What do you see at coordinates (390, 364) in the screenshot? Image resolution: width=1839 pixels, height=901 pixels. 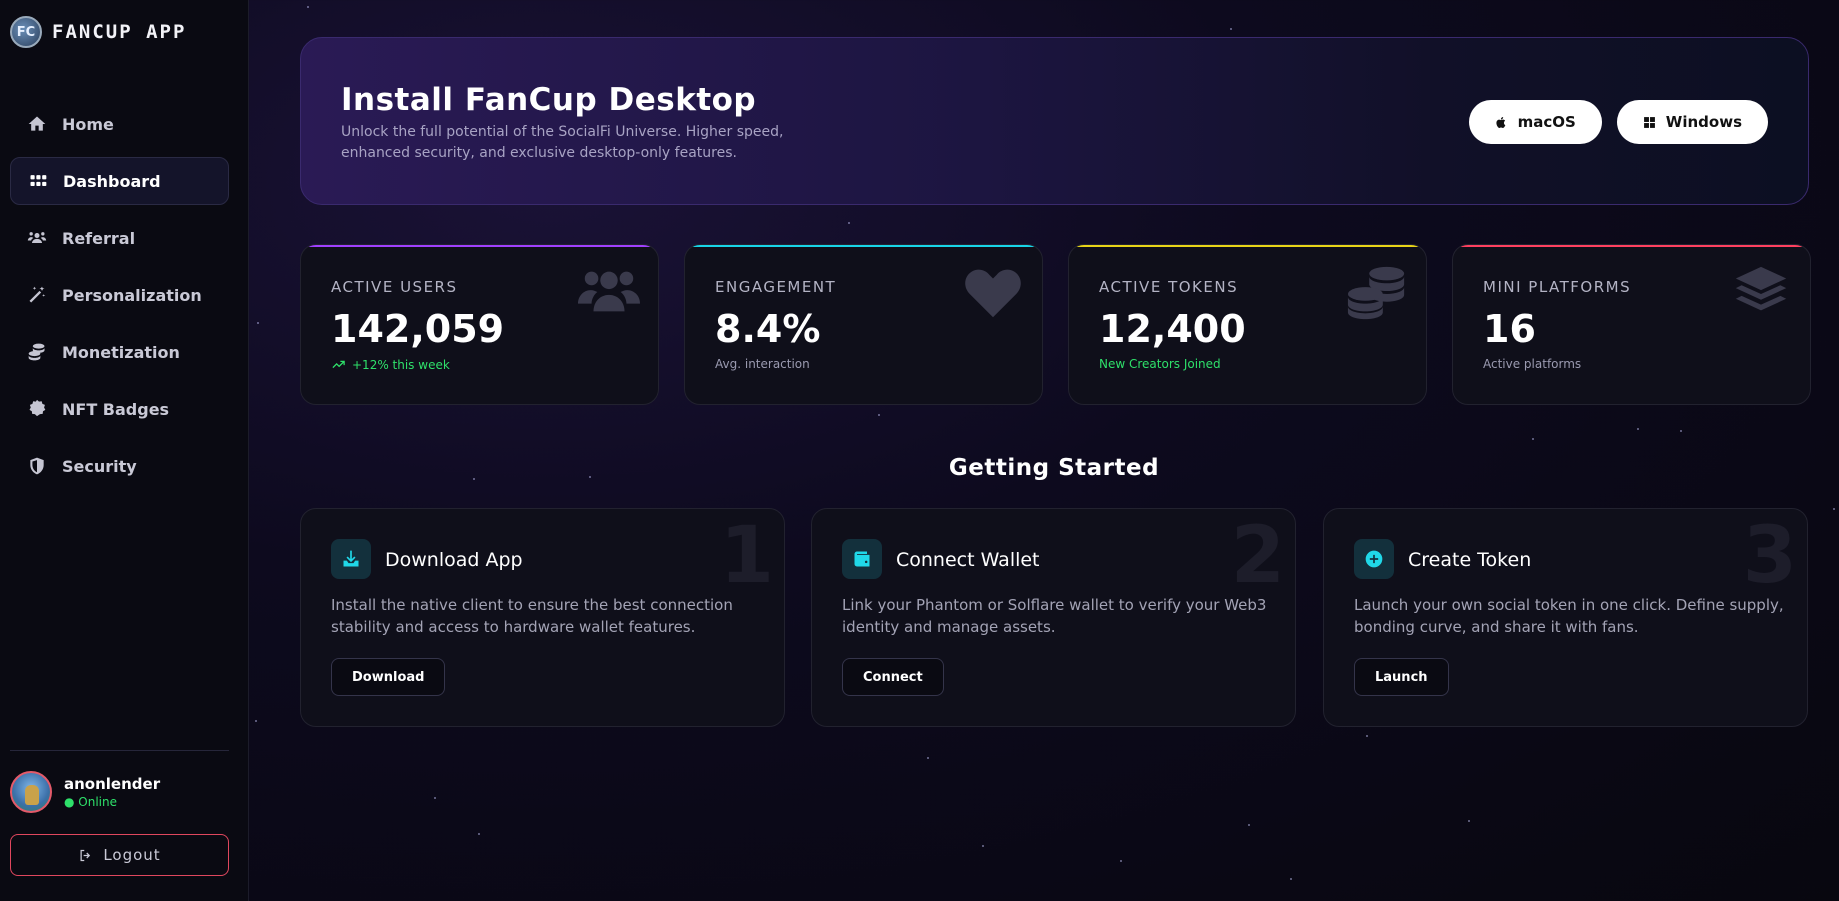 I see `stat-note: +12% this week` at bounding box center [390, 364].